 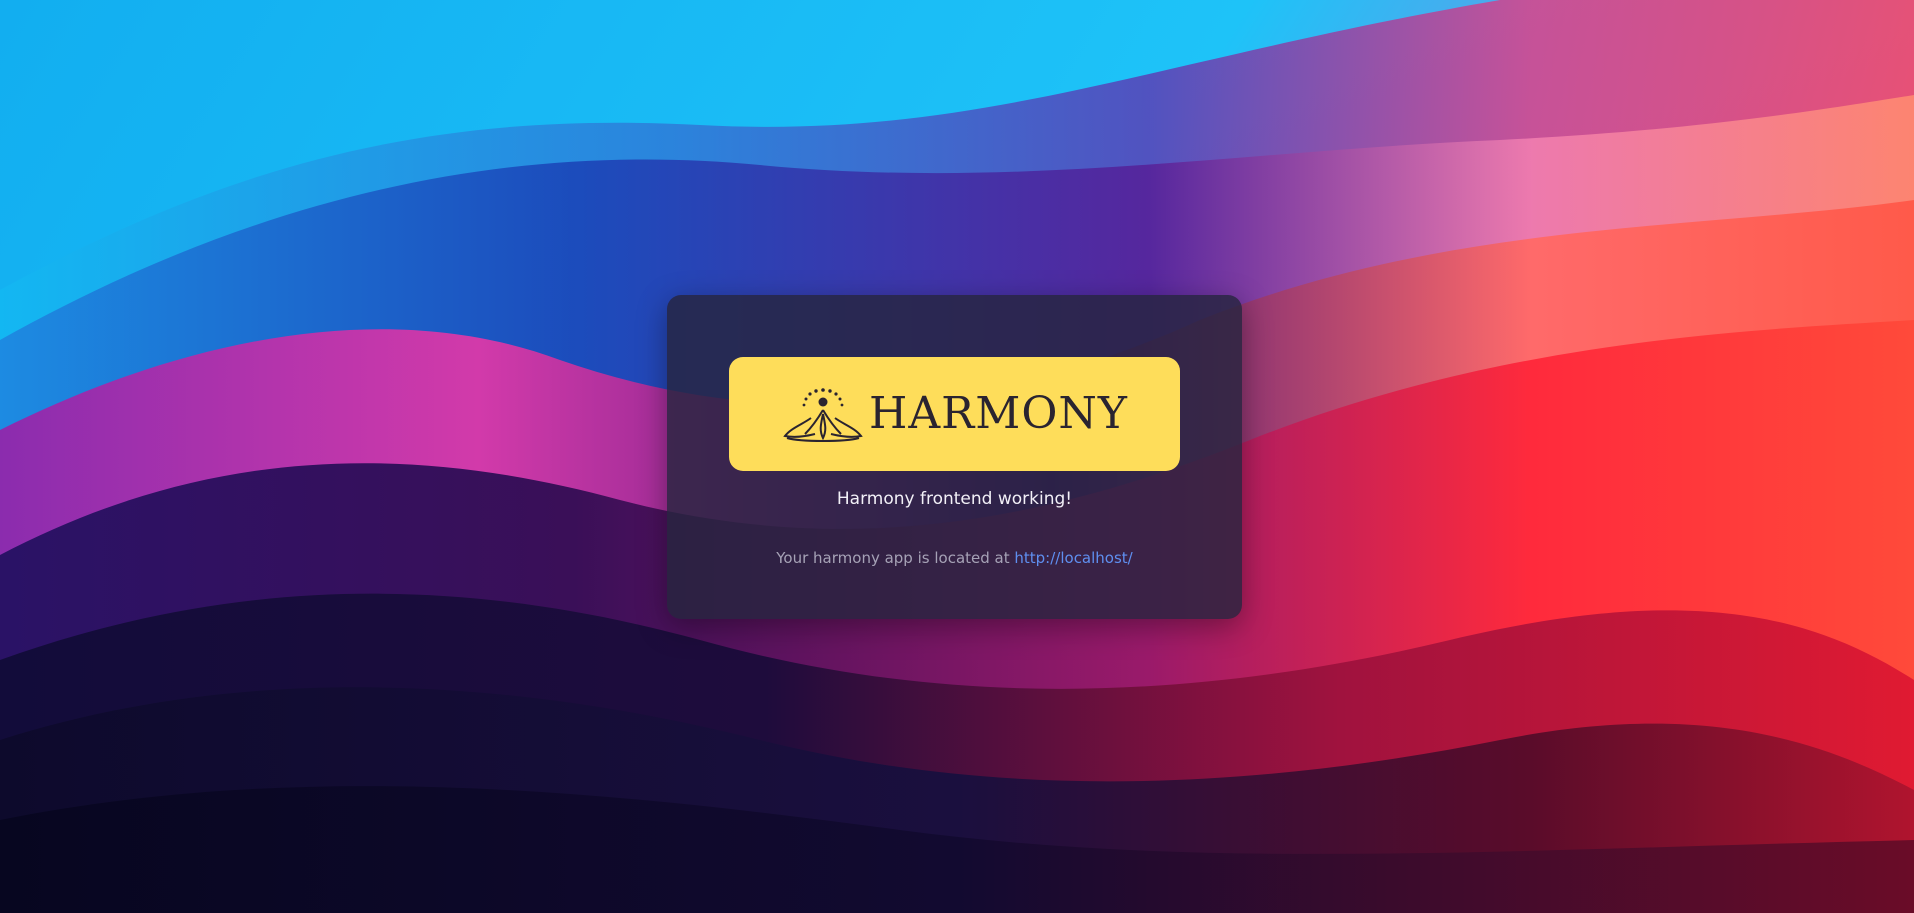 I want to click on logo-inner: HARMONY, so click(x=954, y=414).